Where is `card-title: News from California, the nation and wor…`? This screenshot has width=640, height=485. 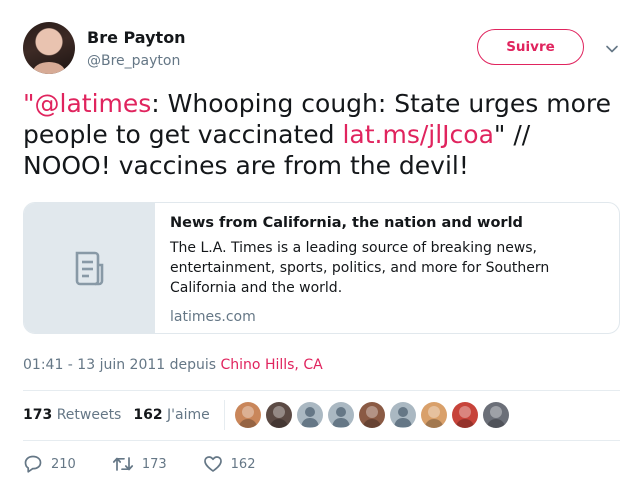 card-title: News from California, the nation and wor… is located at coordinates (346, 223).